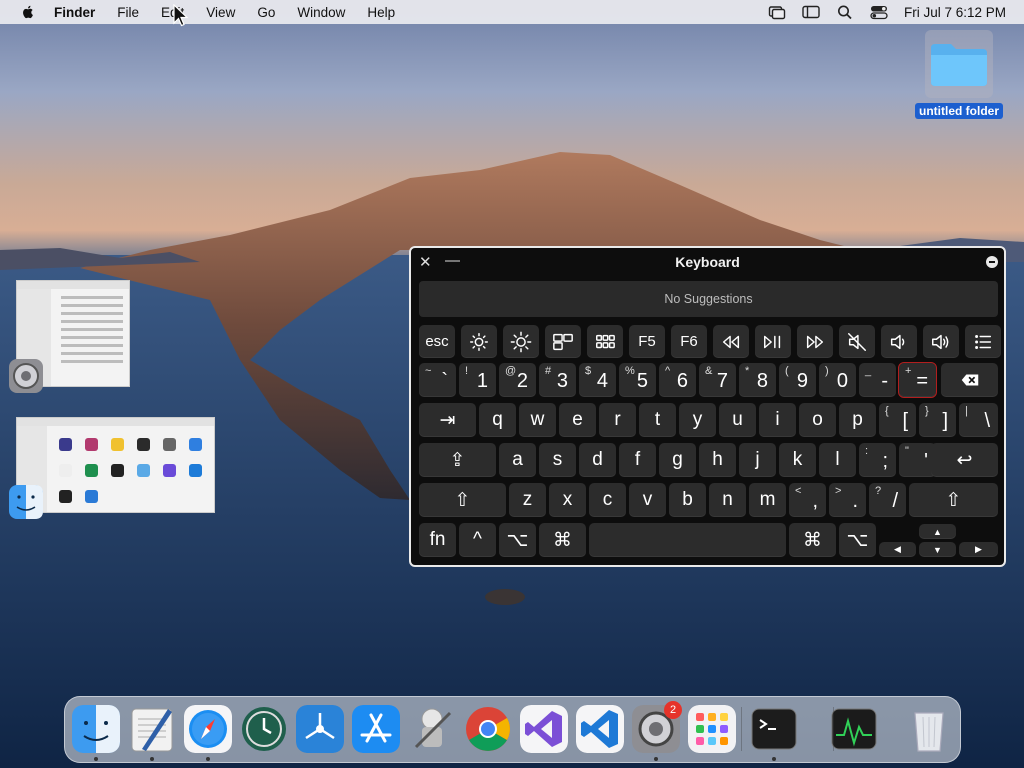 The width and height of the screenshot is (1024, 768). I want to click on key-j: j, so click(757, 460).